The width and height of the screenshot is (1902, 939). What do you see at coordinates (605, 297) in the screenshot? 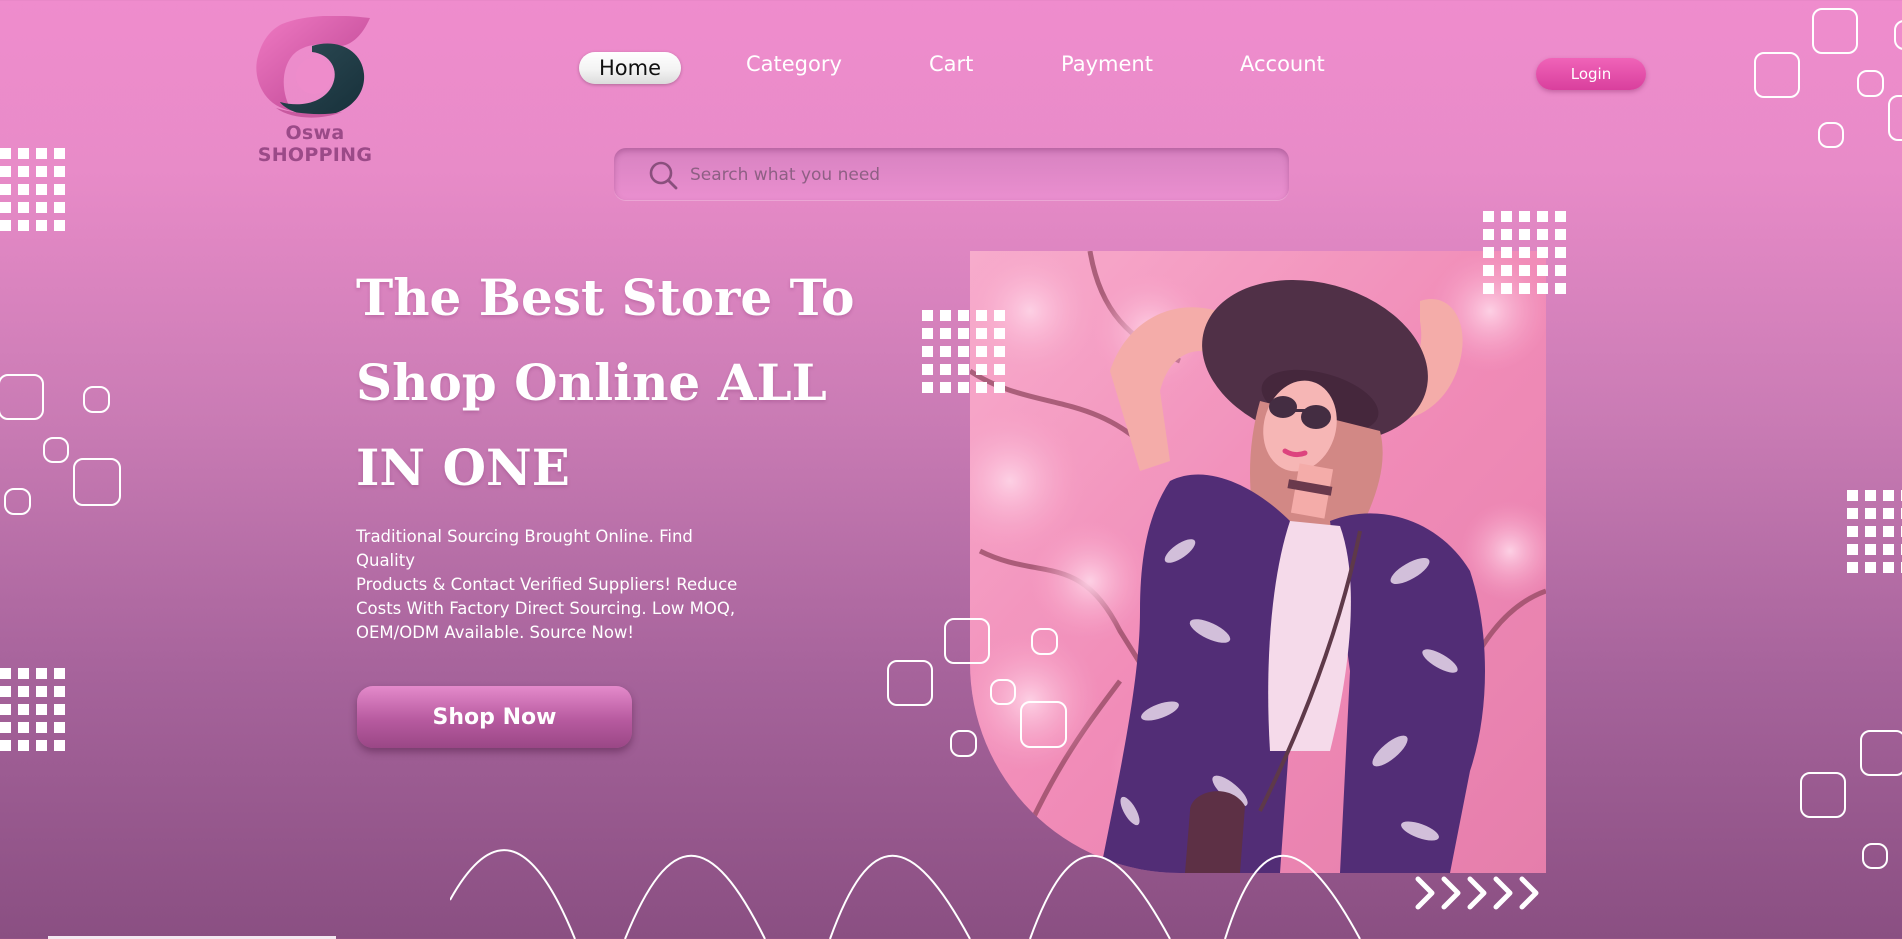
I see `hero-title-line: The Best Store To` at bounding box center [605, 297].